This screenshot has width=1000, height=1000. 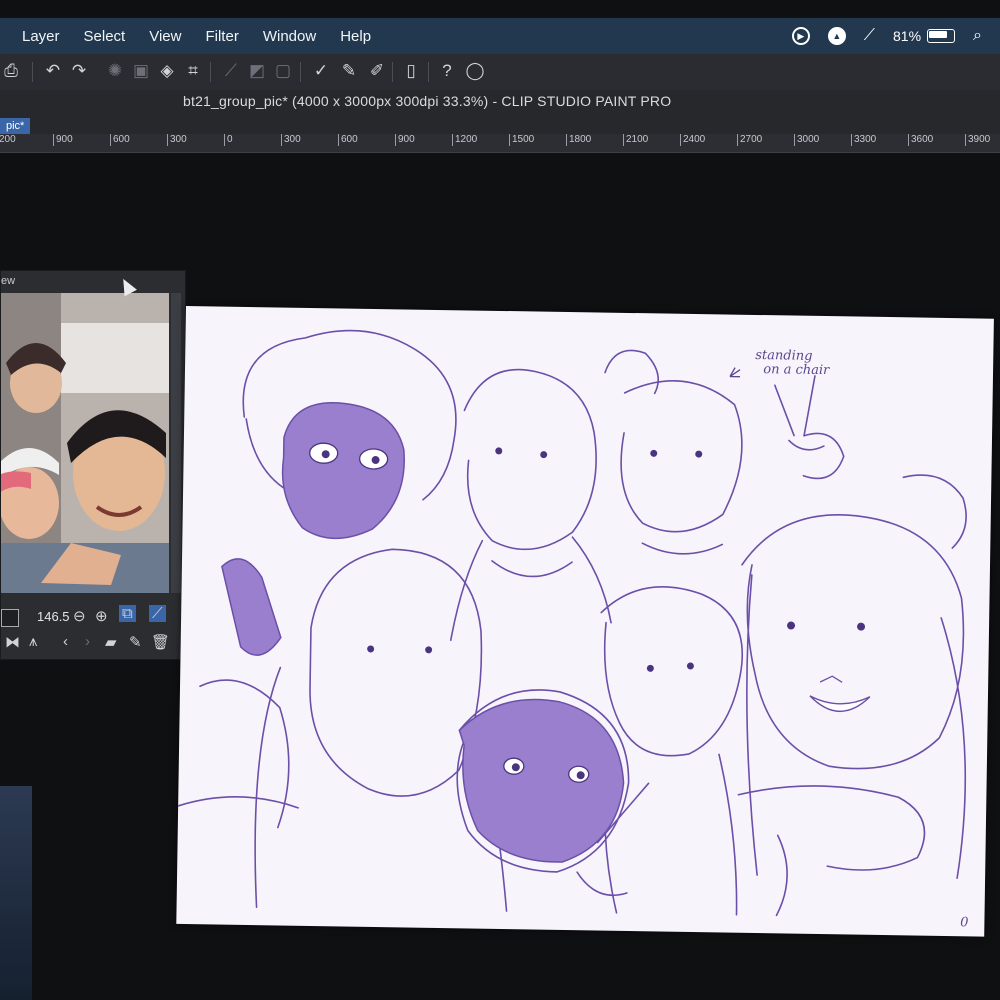 I want to click on stamp-icon: ⎙, so click(x=11, y=71).